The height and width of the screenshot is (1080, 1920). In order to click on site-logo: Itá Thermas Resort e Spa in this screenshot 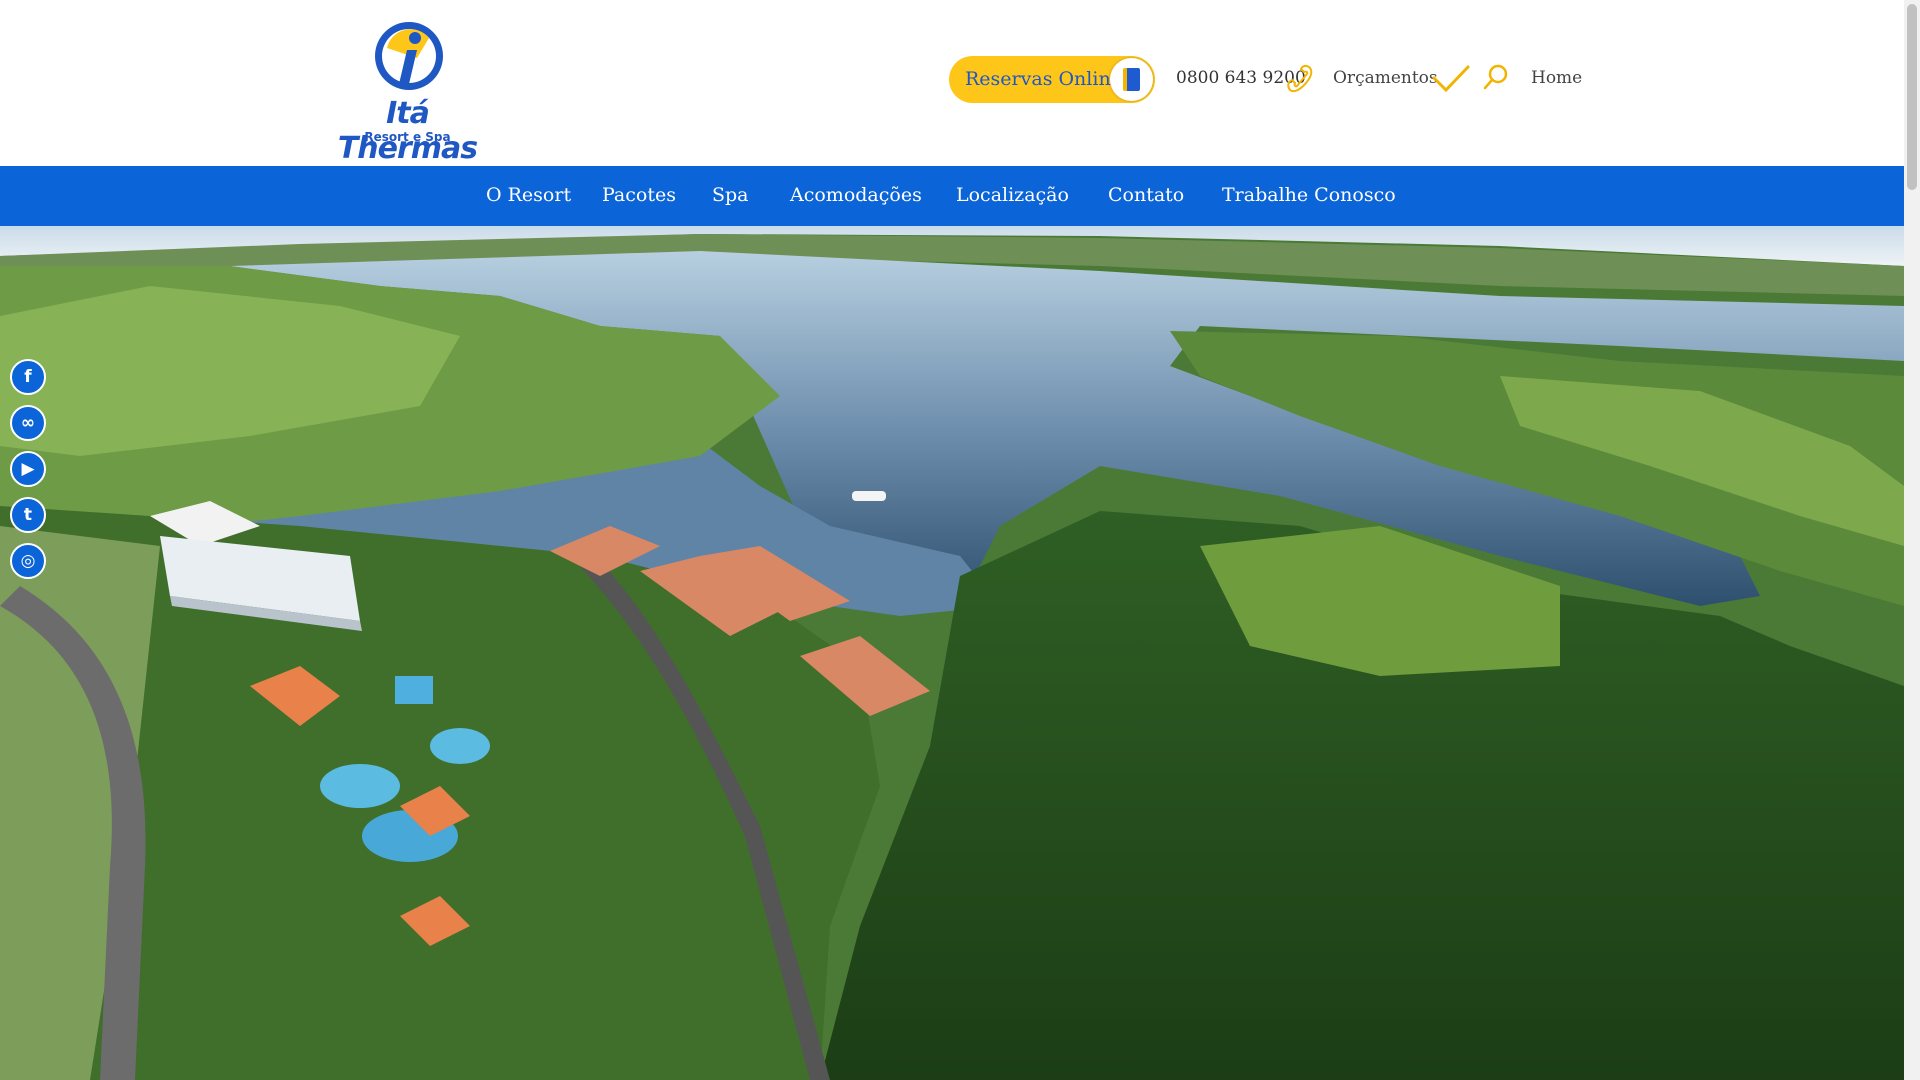, I will do `click(407, 92)`.